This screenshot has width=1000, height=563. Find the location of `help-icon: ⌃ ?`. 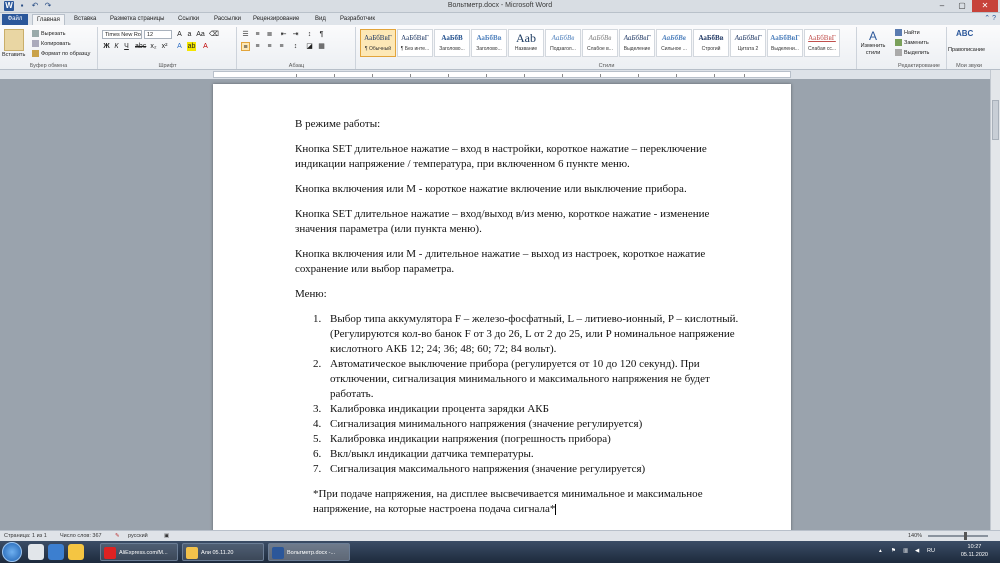

help-icon: ⌃ ? is located at coordinates (990, 18).